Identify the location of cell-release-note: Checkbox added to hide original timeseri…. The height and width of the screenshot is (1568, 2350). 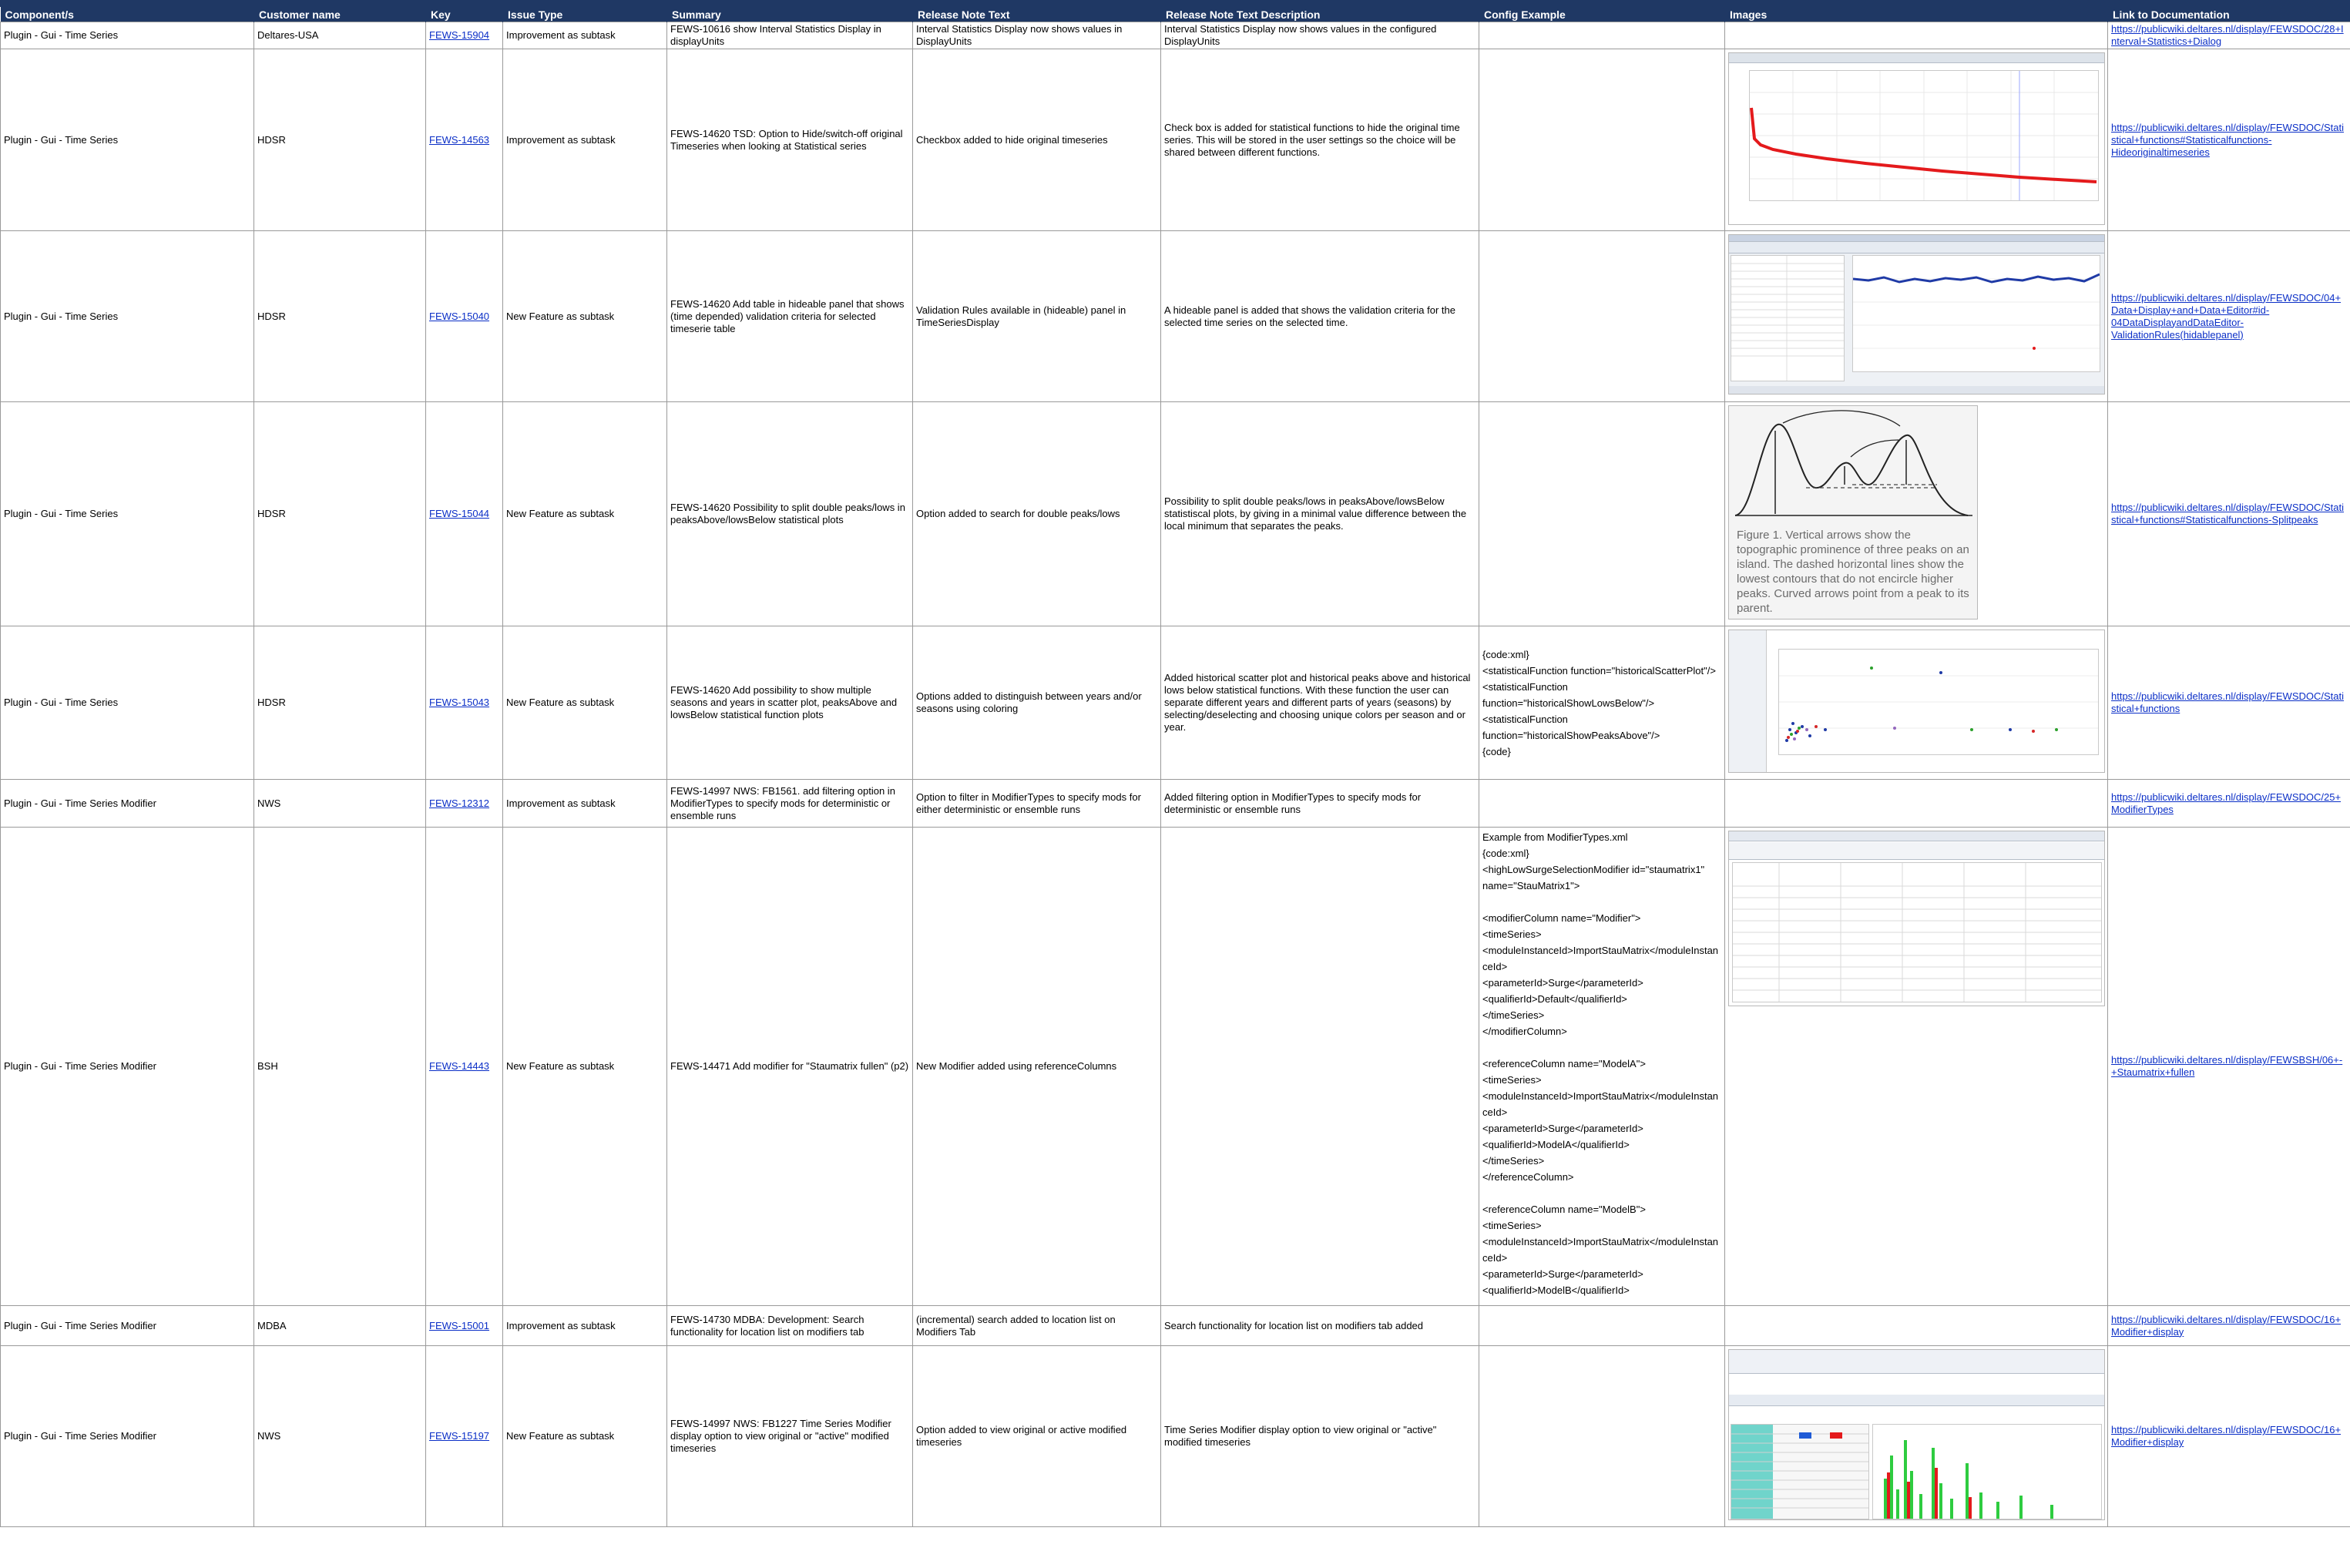
(1036, 140).